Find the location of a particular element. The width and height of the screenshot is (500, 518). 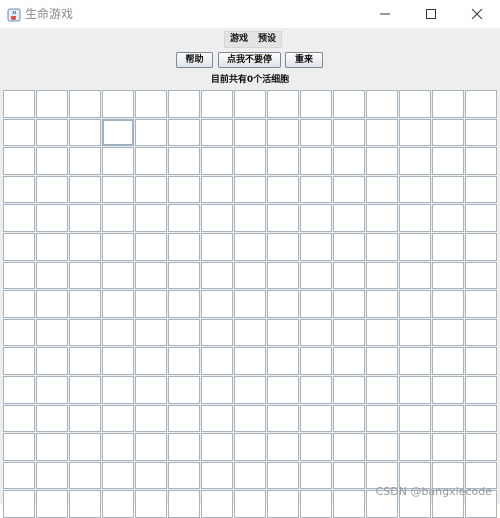

maximize-button is located at coordinates (431, 14).